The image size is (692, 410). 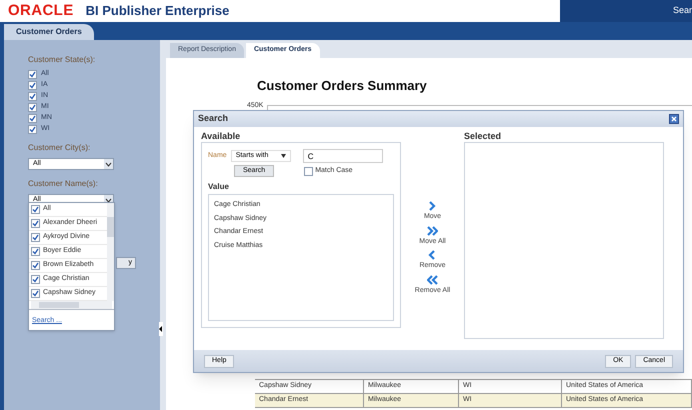 I want to click on oracle-logo: ORACLE, so click(x=41, y=10).